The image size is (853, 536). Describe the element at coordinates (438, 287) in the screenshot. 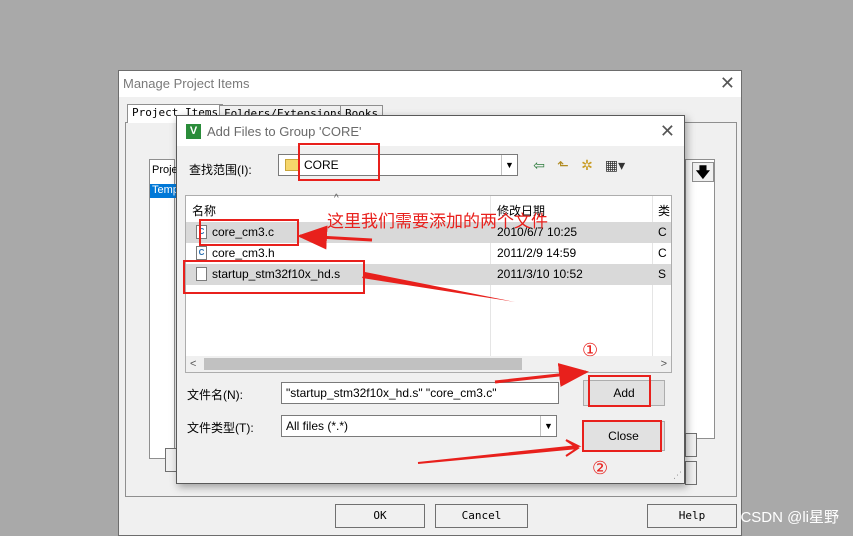

I see `arrow-to-startup-file` at that location.